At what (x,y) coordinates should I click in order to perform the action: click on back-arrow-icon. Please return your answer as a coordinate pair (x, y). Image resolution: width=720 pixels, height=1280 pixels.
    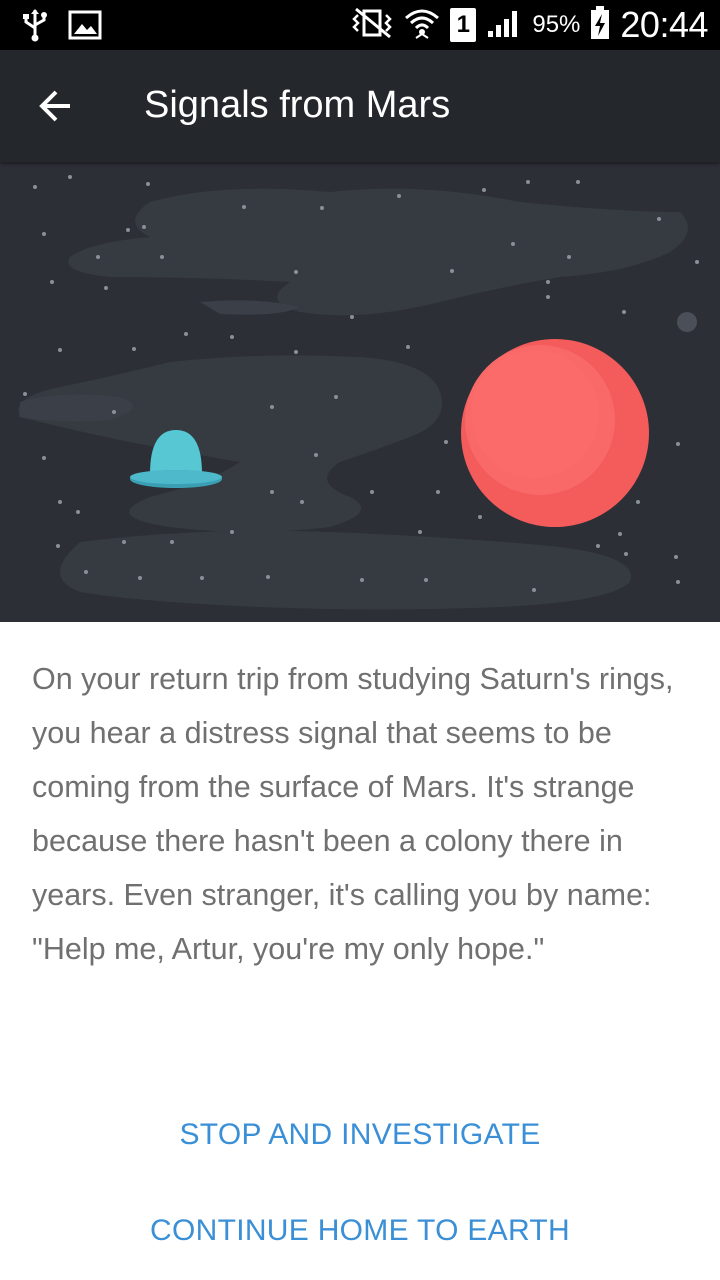
    Looking at the image, I should click on (54, 106).